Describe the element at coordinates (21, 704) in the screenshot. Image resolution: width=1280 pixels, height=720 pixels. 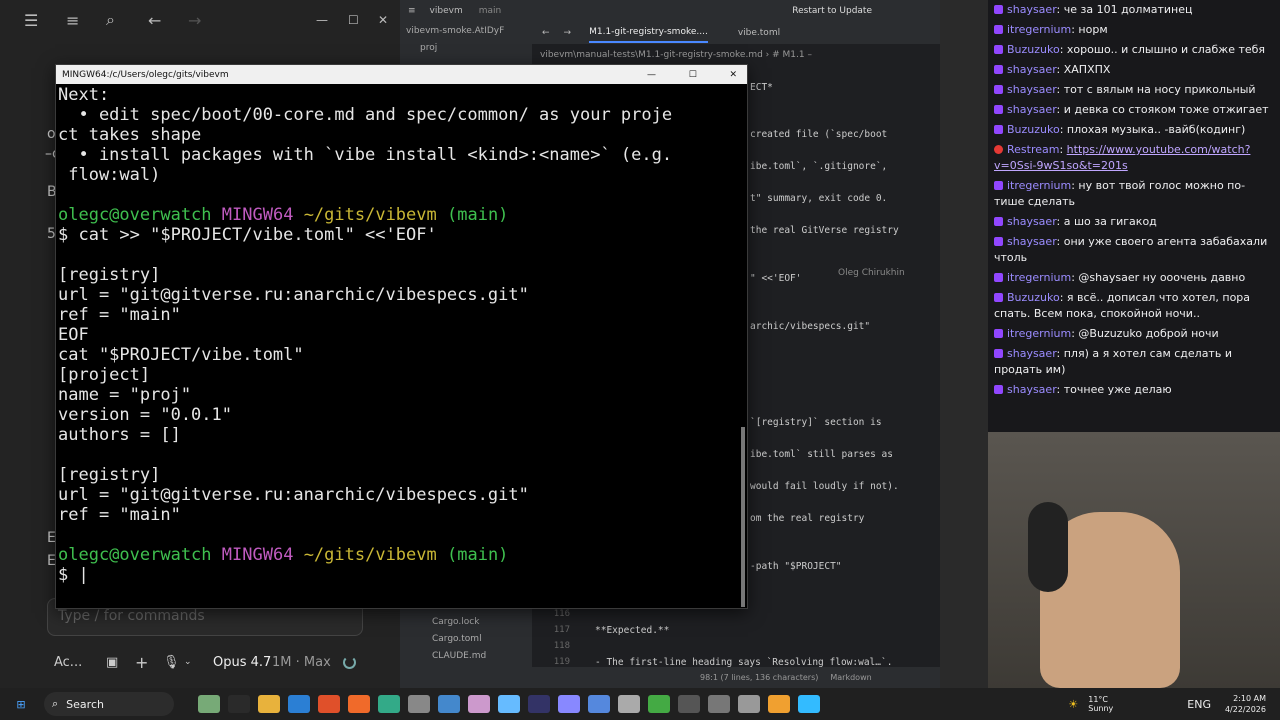
I see `windows-icon: ⊞` at that location.